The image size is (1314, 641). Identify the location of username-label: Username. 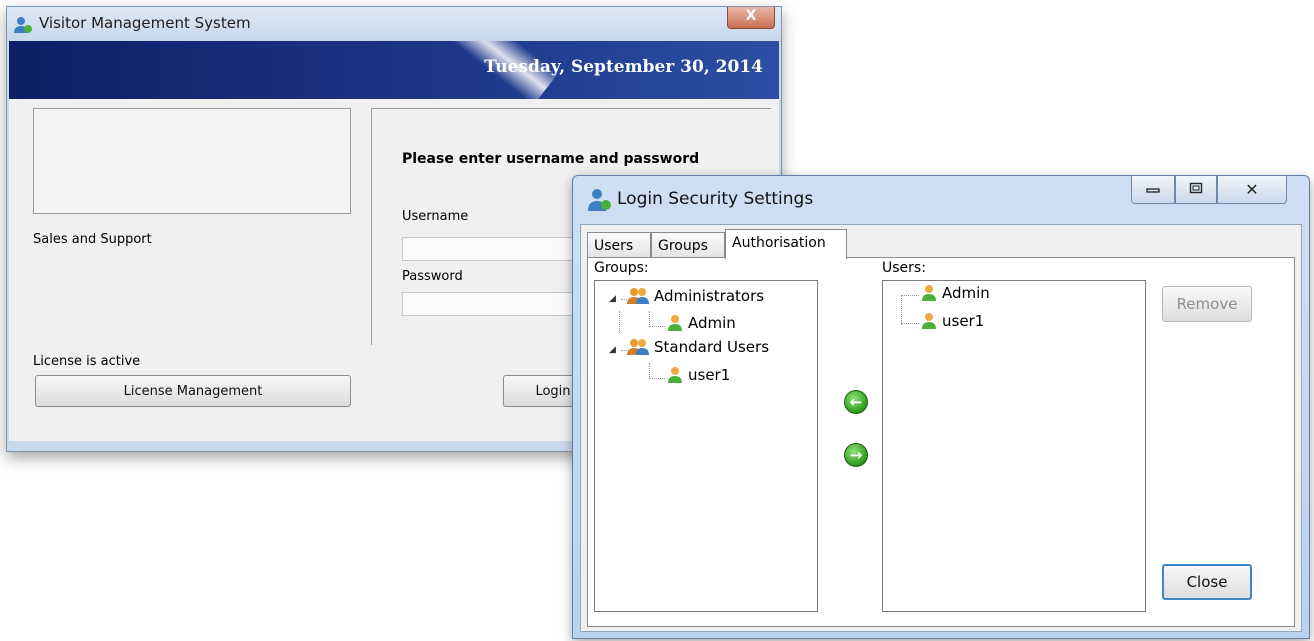
(435, 216).